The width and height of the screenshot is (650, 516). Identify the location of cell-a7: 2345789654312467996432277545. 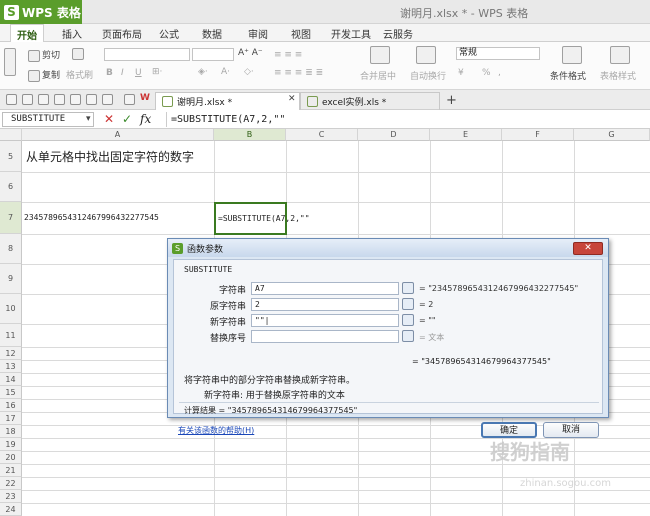
(91, 217).